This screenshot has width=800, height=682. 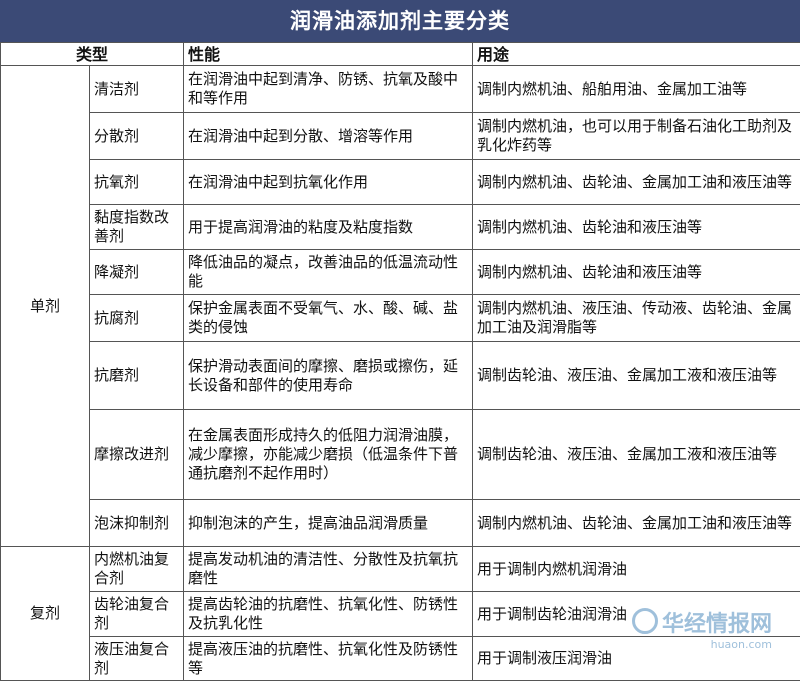 I want to click on additive-name-cell: 抗腐剂, so click(x=136, y=318).